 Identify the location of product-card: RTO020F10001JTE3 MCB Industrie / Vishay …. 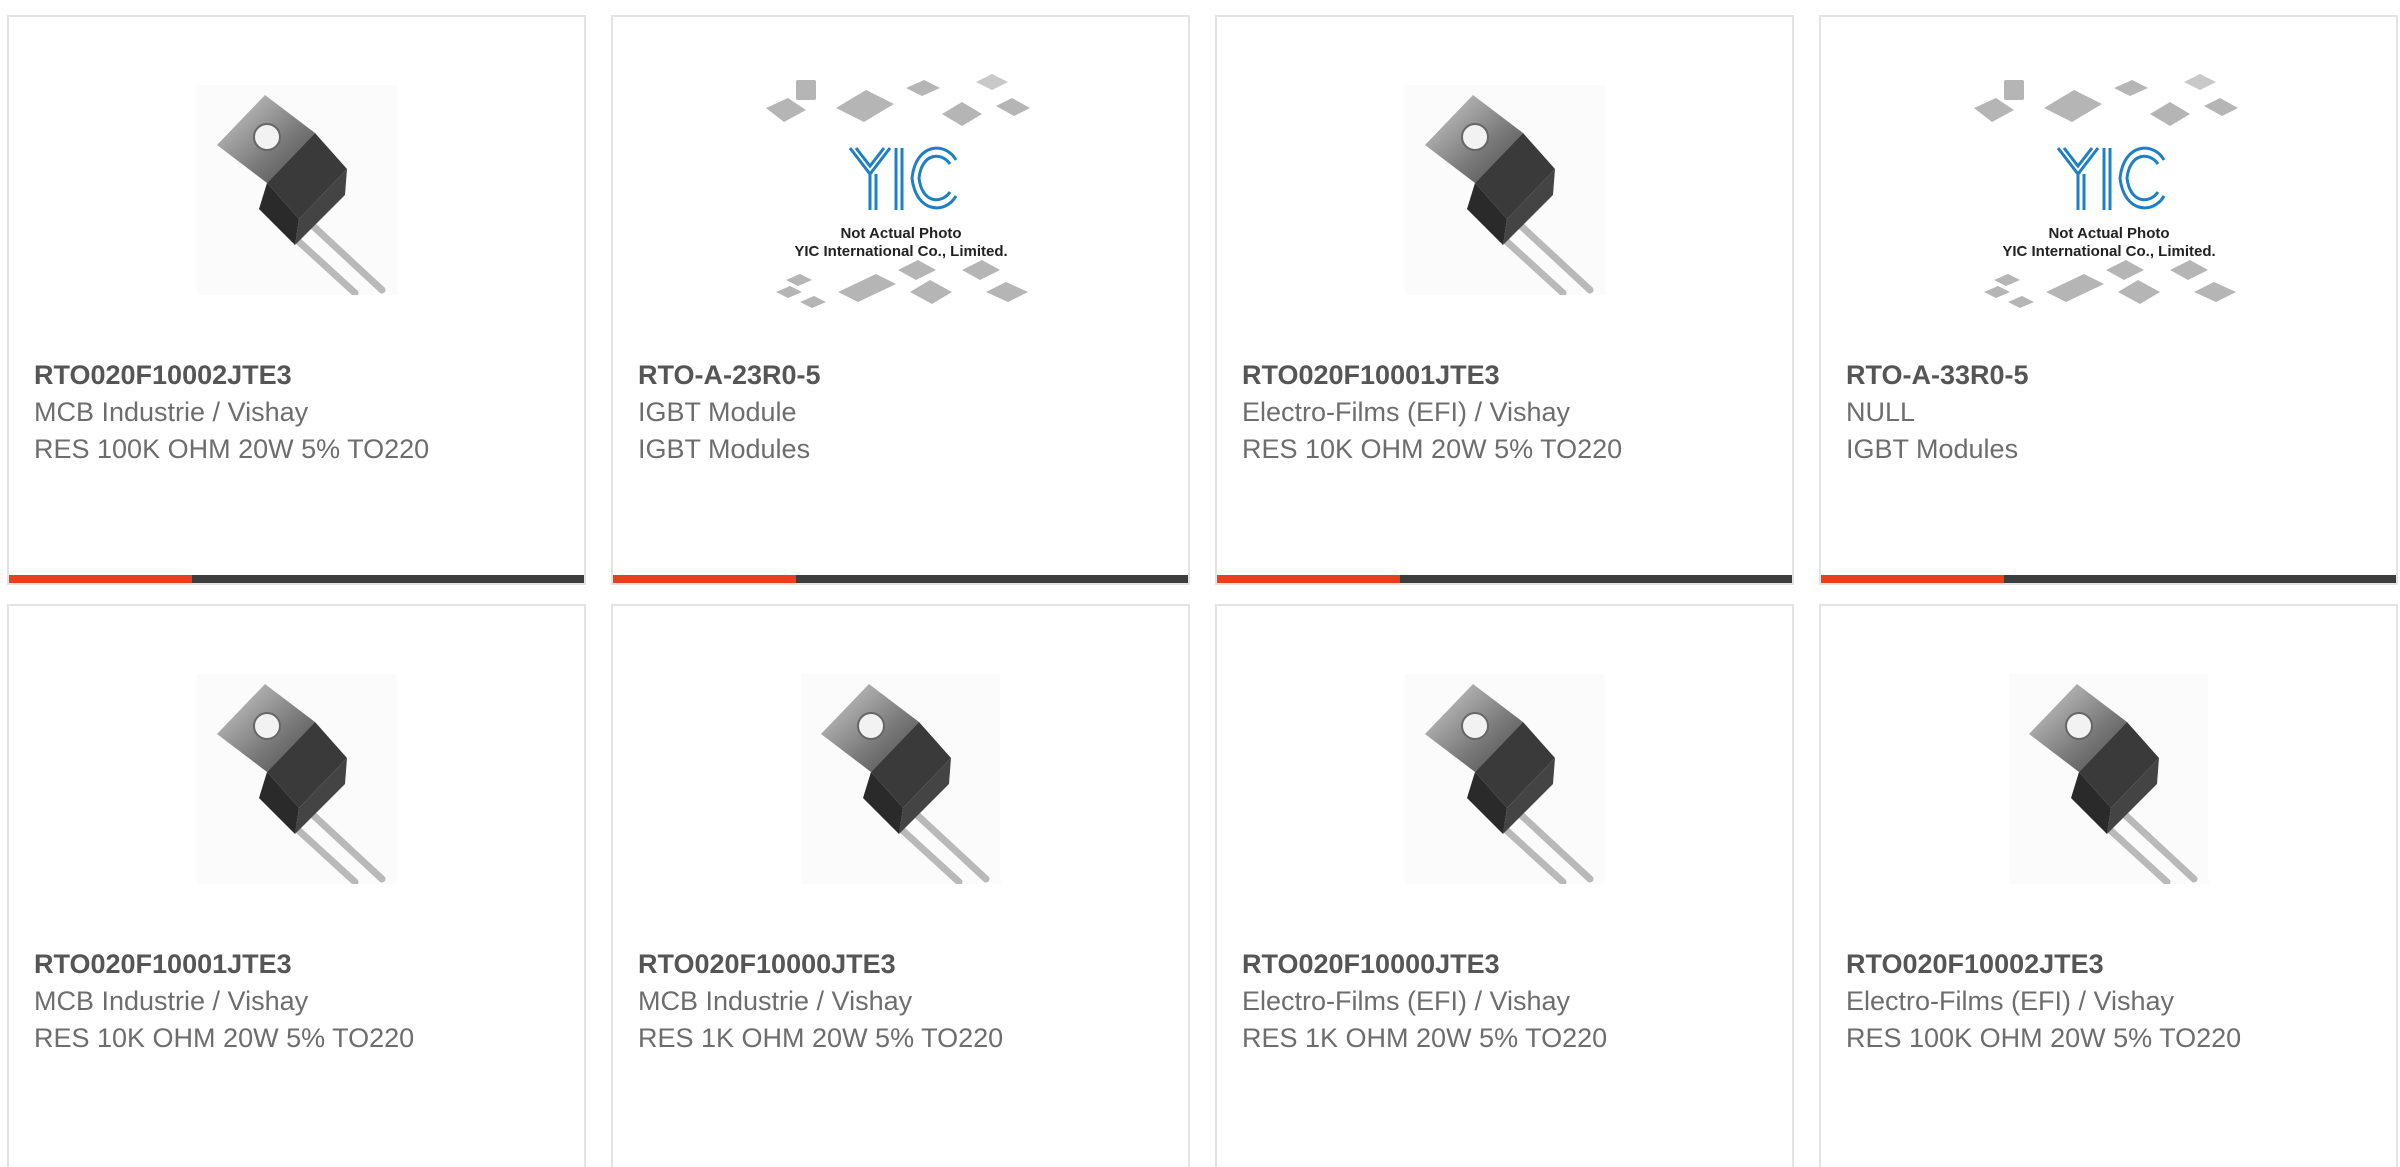
(296, 885).